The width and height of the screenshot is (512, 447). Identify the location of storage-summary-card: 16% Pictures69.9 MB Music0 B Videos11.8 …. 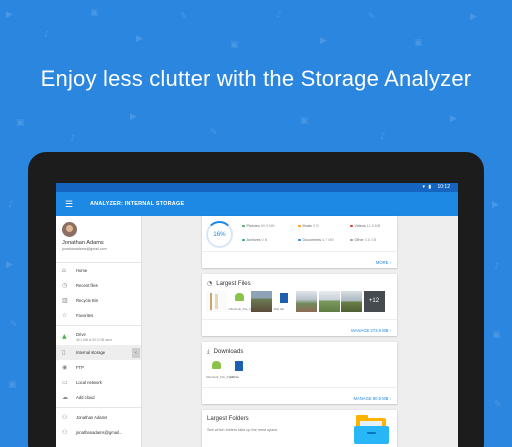
(299, 242).